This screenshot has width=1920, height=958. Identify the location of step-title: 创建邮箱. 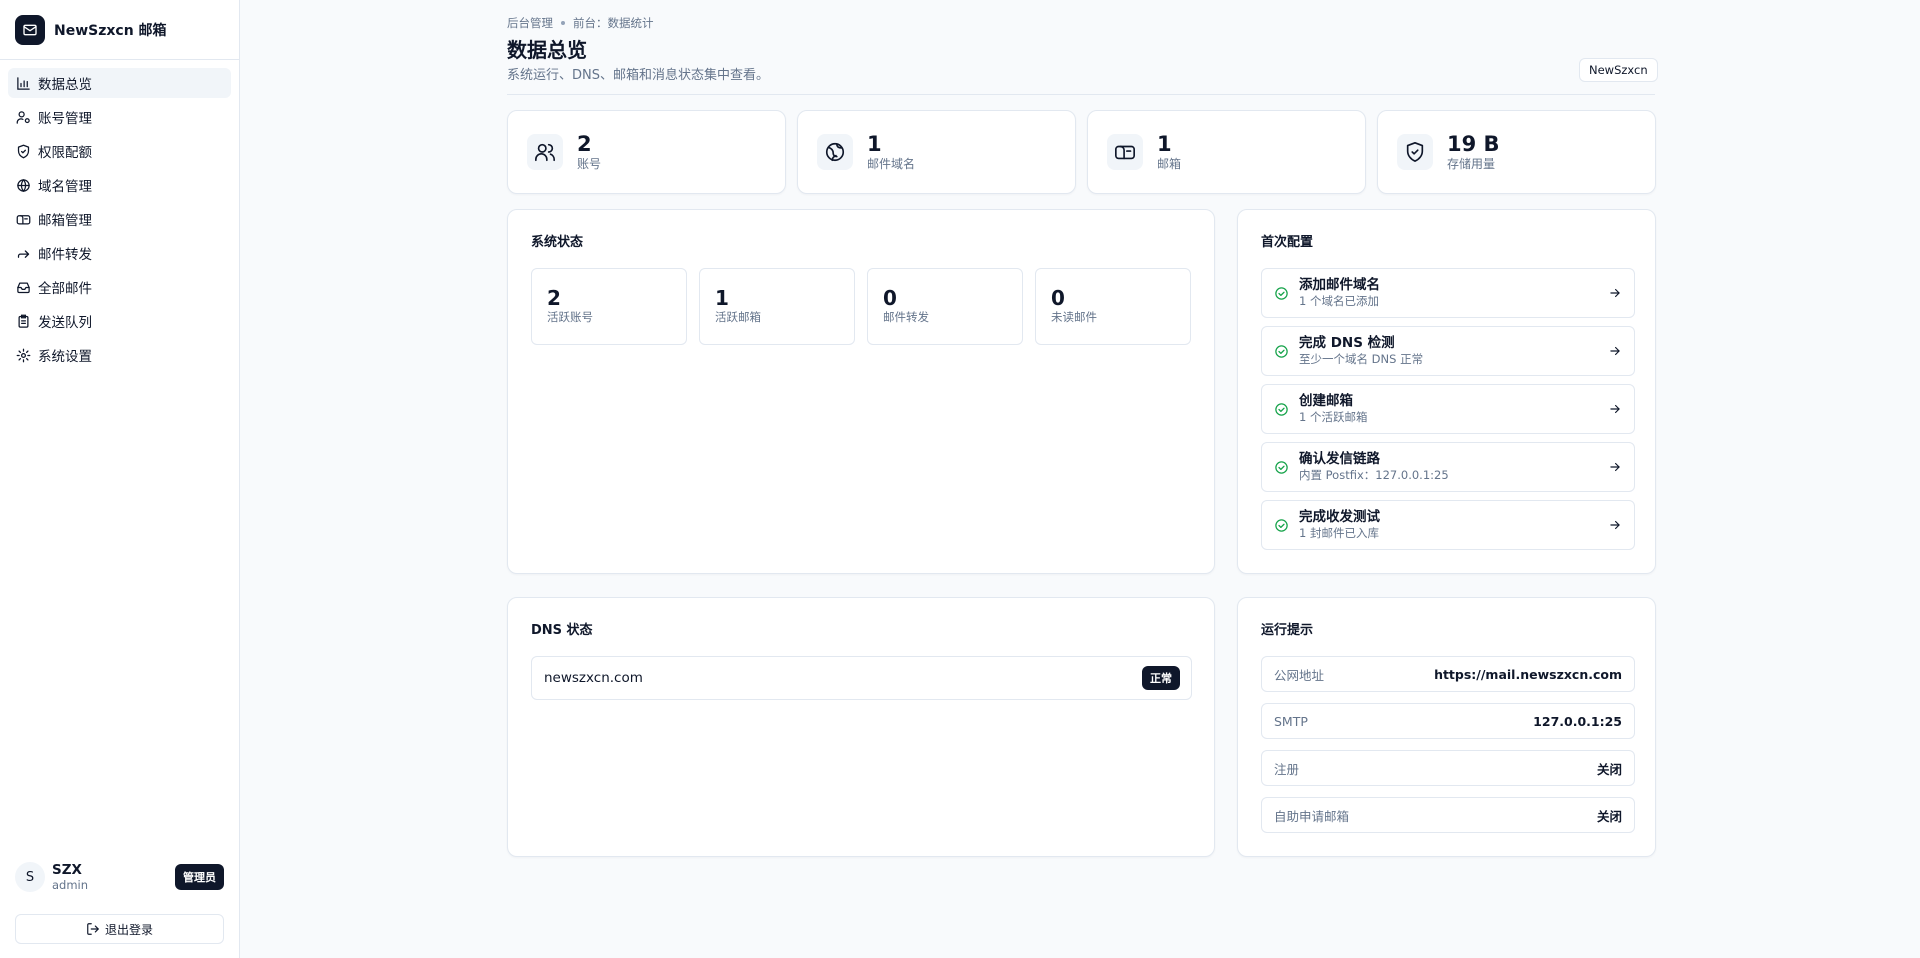
(1326, 401).